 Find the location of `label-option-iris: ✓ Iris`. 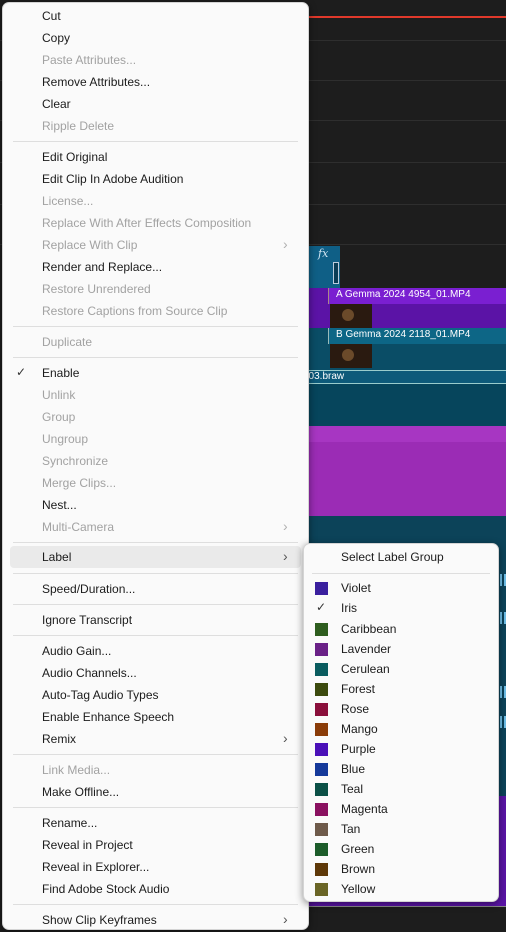

label-option-iris: ✓ Iris is located at coordinates (400, 608).